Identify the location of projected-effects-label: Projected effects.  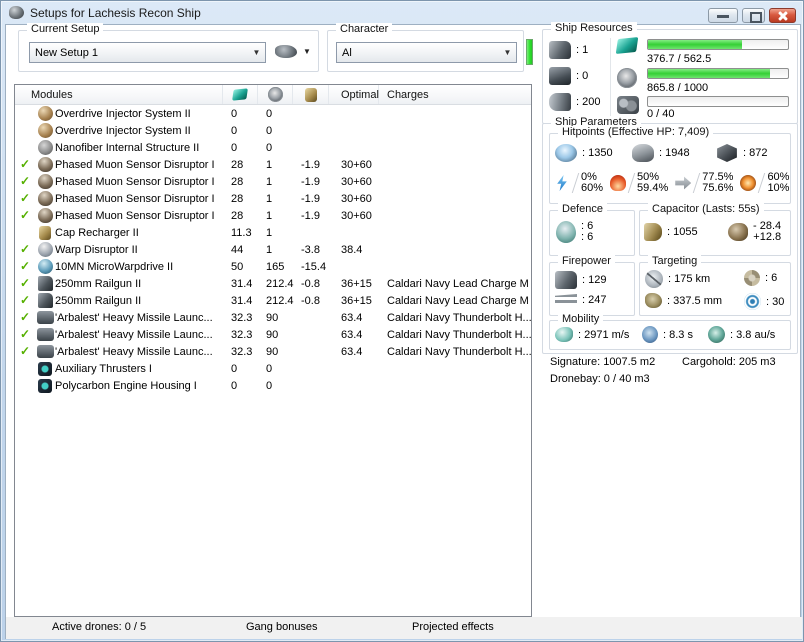
(453, 627).